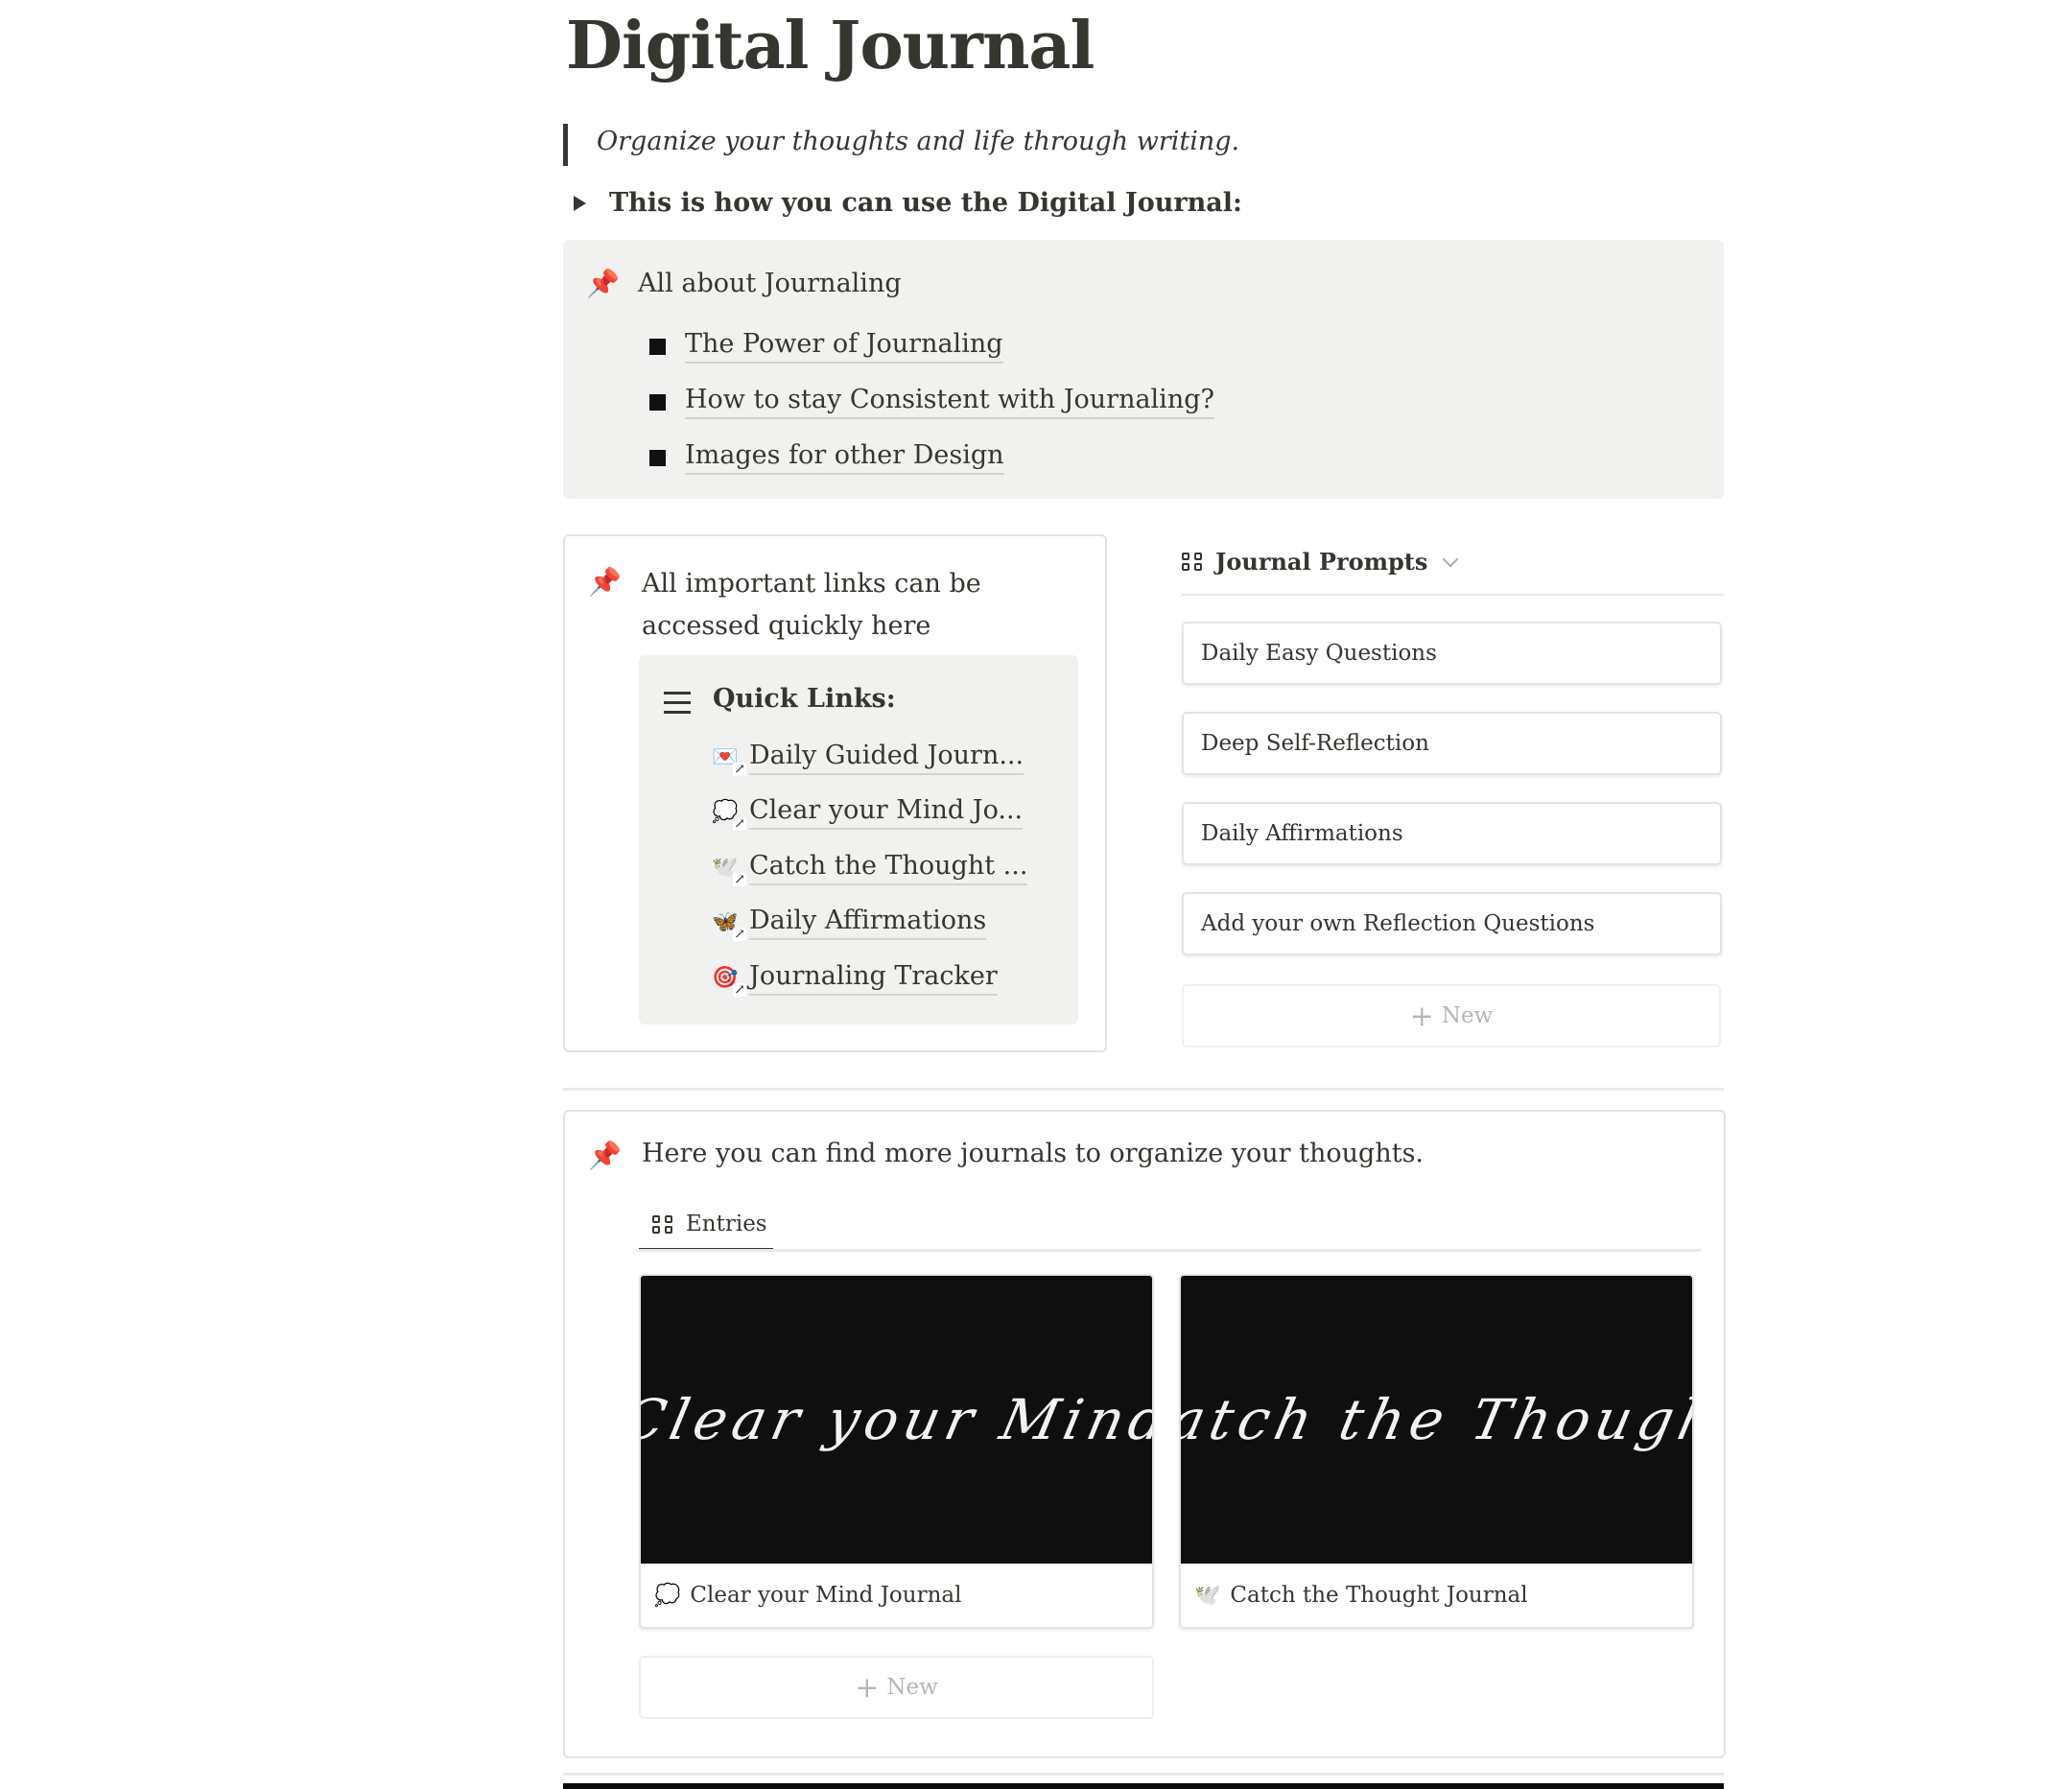 Image resolution: width=2072 pixels, height=1789 pixels. What do you see at coordinates (677, 706) in the screenshot?
I see `menu-lines-icon` at bounding box center [677, 706].